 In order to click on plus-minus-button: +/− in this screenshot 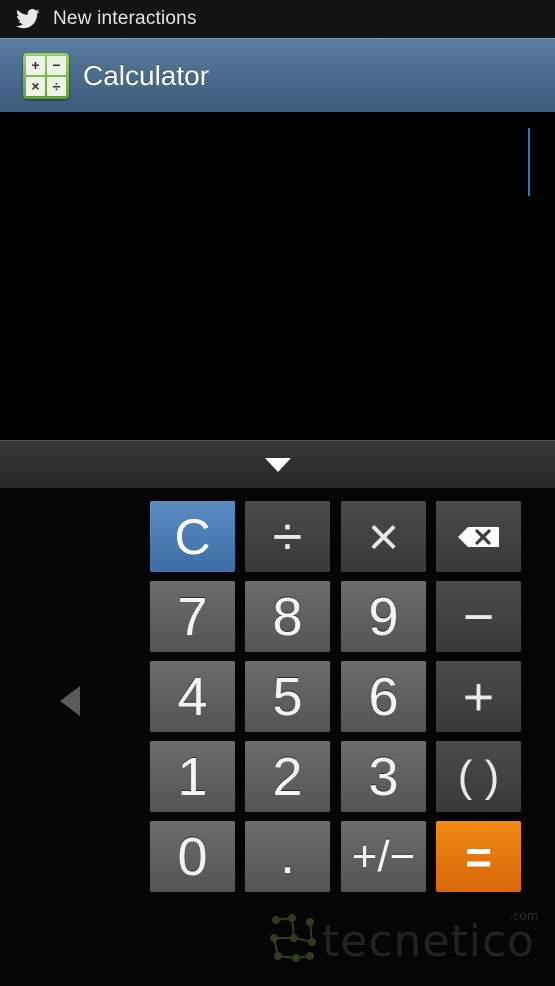, I will do `click(383, 856)`.